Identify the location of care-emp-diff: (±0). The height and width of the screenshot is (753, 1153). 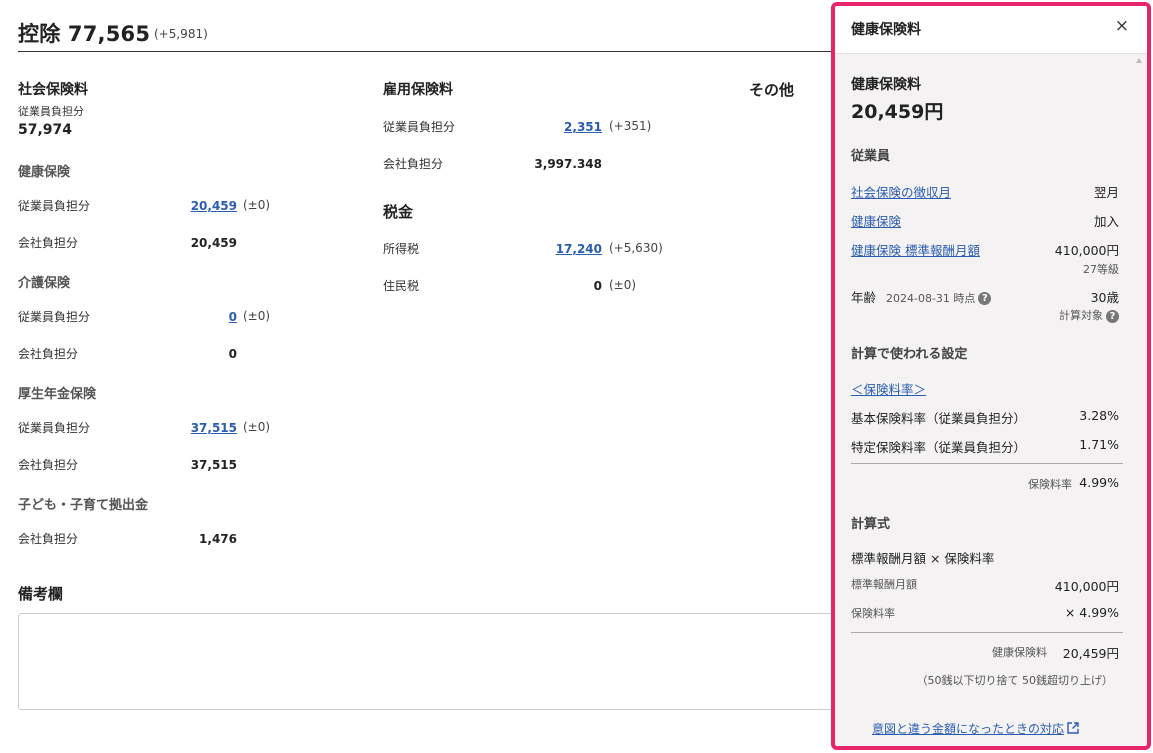
(257, 316).